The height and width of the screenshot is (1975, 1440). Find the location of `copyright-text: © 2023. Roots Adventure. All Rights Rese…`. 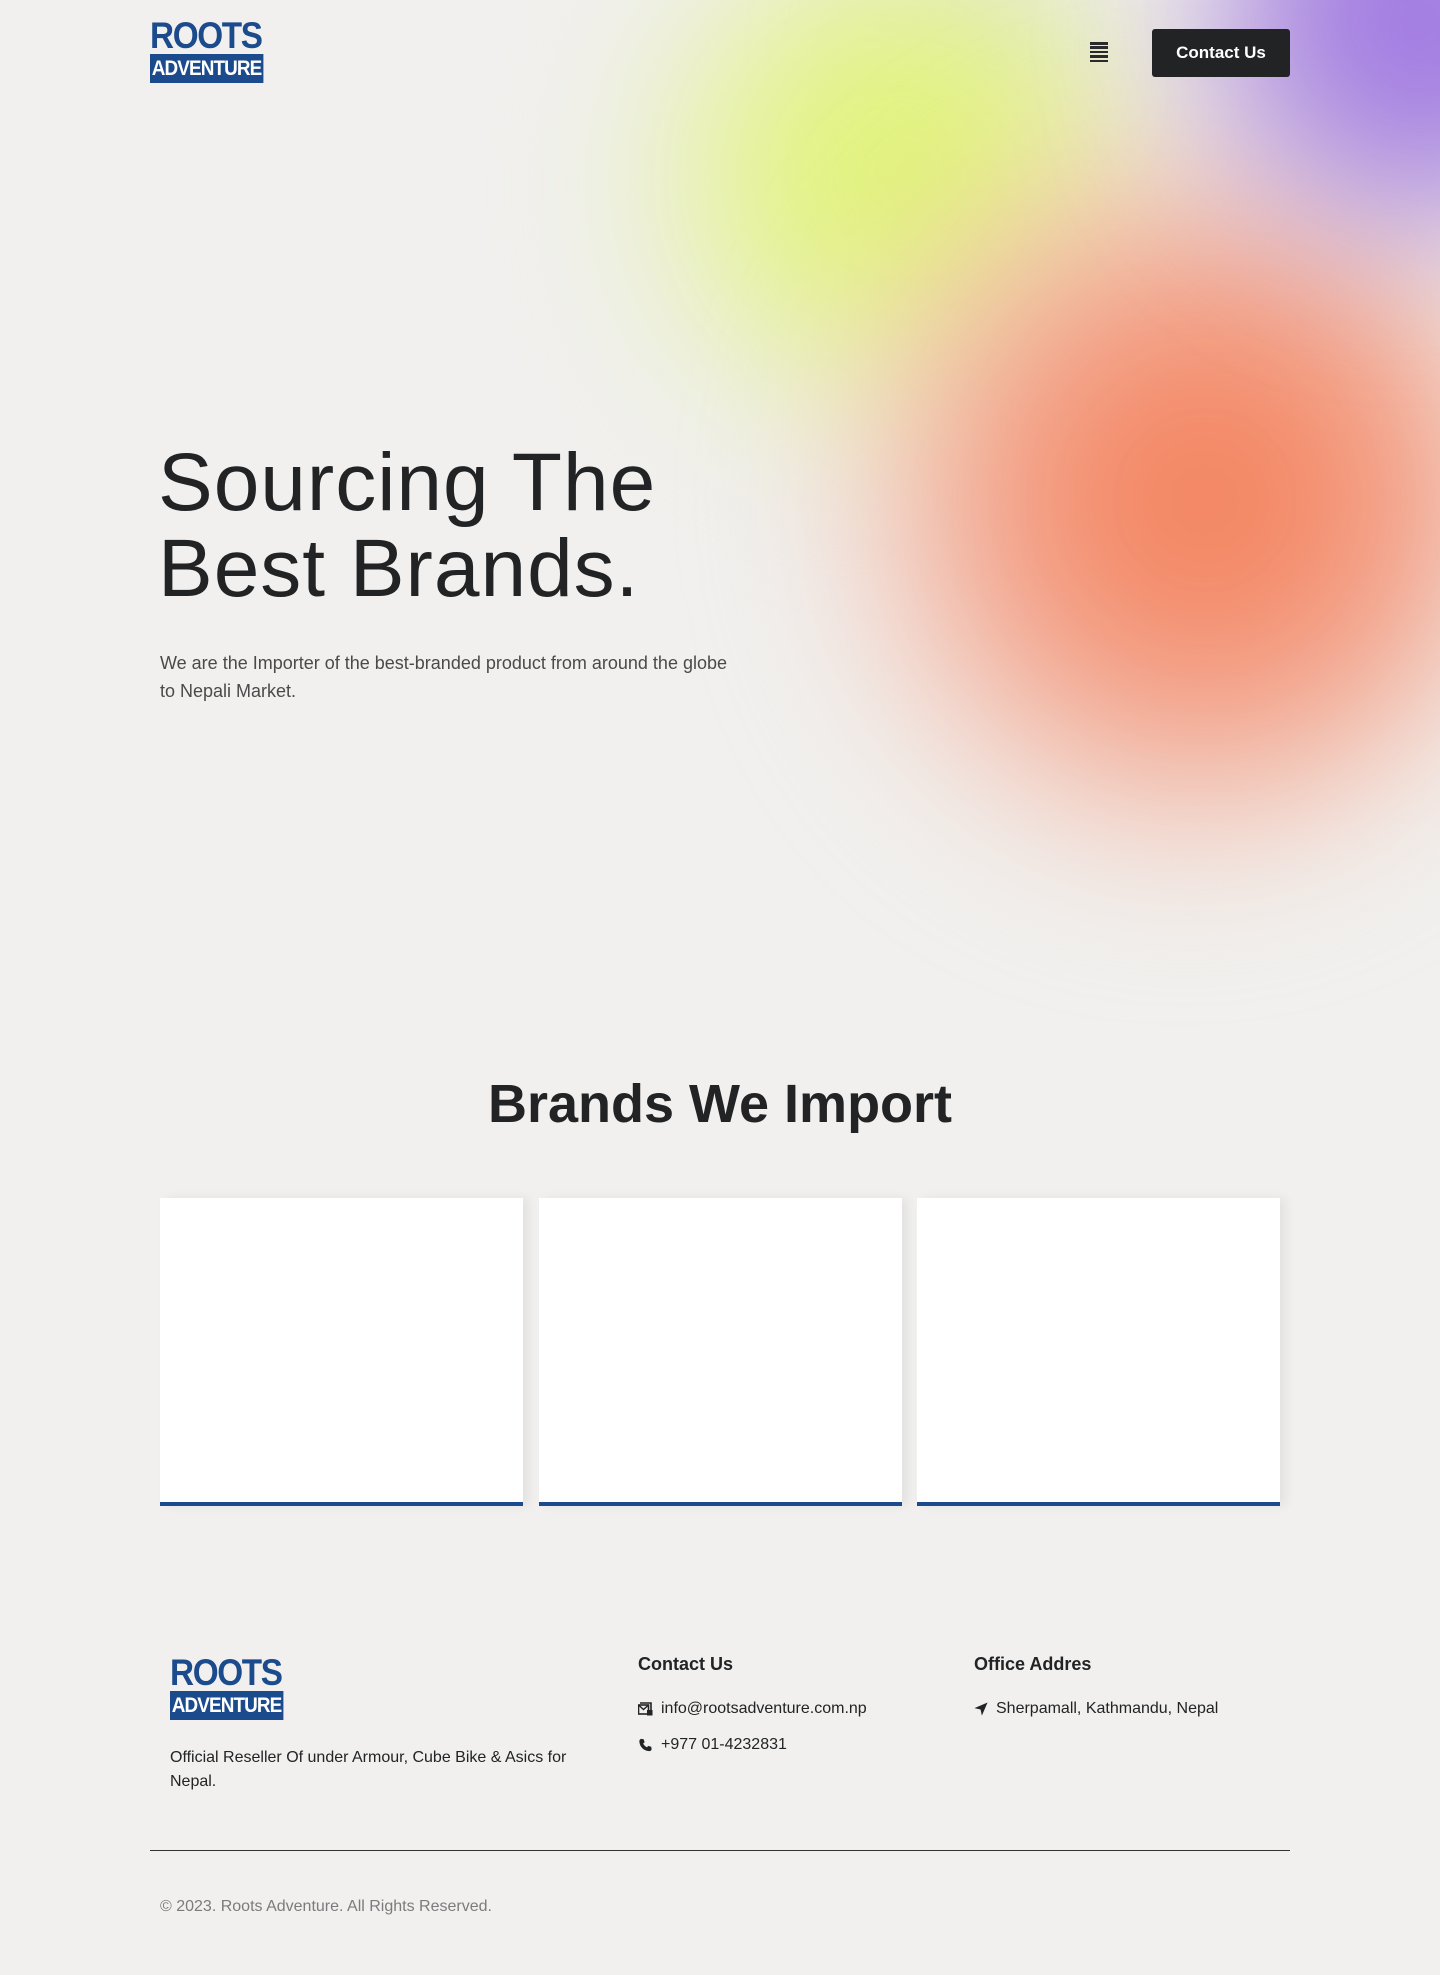

copyright-text: © 2023. Roots Adventure. All Rights Rese… is located at coordinates (326, 1906).